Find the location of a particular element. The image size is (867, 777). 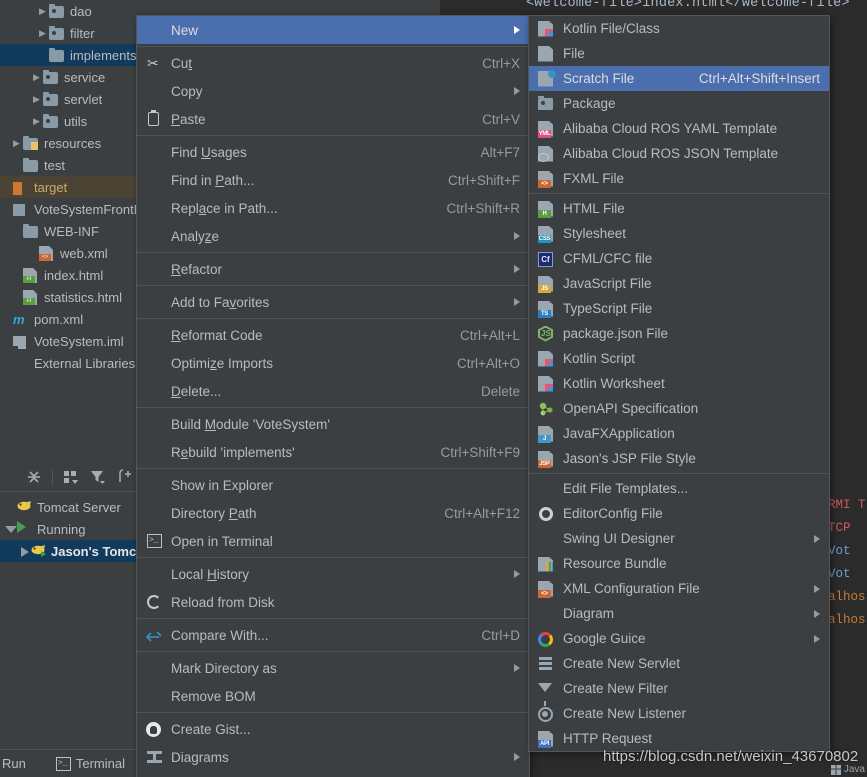

new-item-alibaba-cloud-ros-json-template: Alibaba Cloud ROS JSON Template is located at coordinates (679, 153).